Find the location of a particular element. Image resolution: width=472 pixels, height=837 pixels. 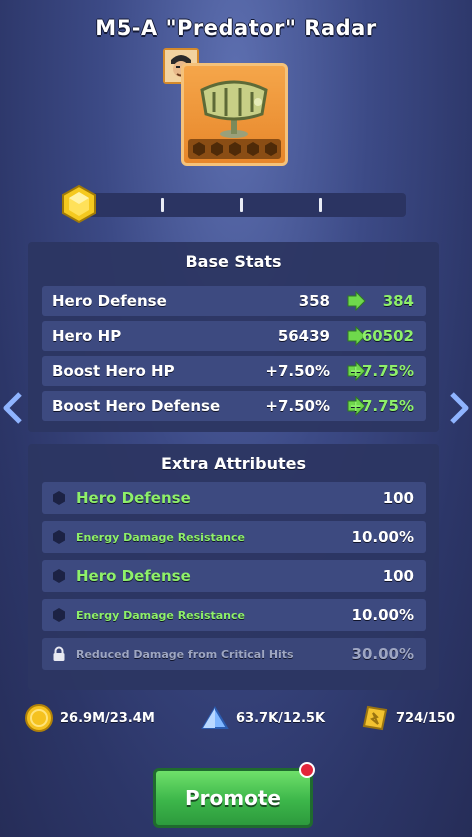

stat-next-value: 384 is located at coordinates (398, 301).